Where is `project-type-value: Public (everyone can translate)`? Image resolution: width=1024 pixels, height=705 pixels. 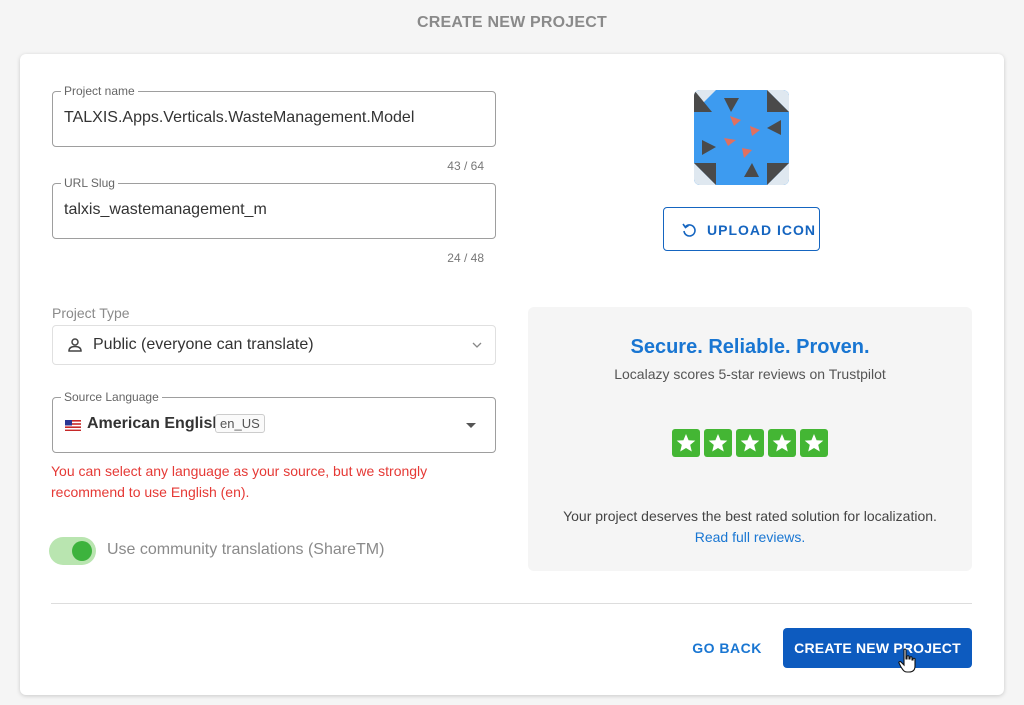 project-type-value: Public (everyone can translate) is located at coordinates (203, 344).